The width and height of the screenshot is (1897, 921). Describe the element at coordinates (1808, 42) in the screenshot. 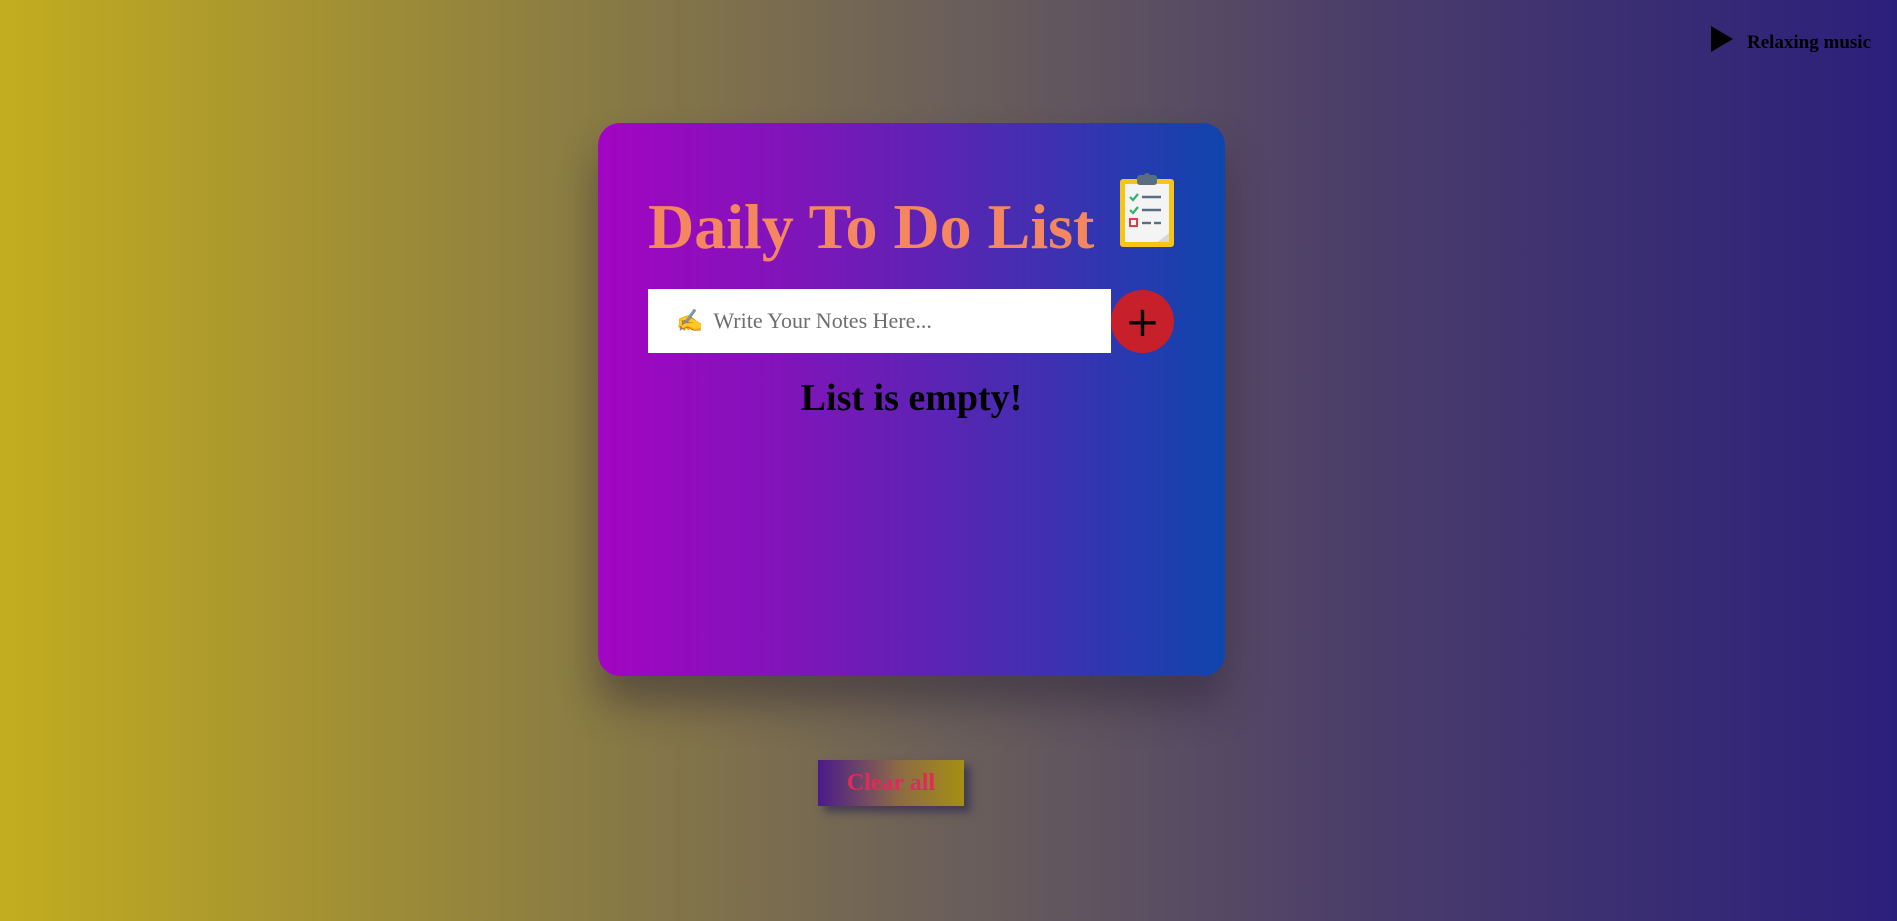

I see `music-label: Relaxing music` at that location.